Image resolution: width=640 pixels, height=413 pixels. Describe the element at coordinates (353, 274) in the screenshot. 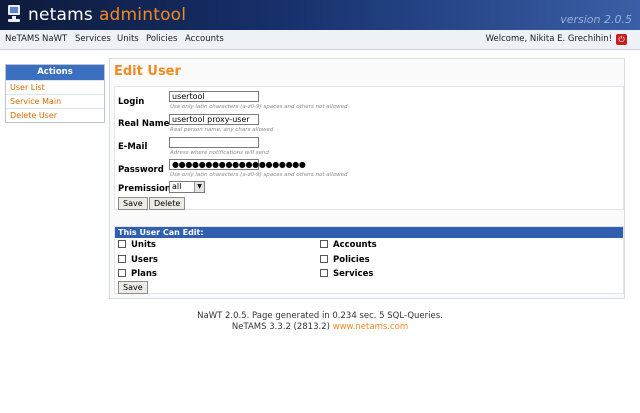

I see `checkbox-label: Services` at that location.